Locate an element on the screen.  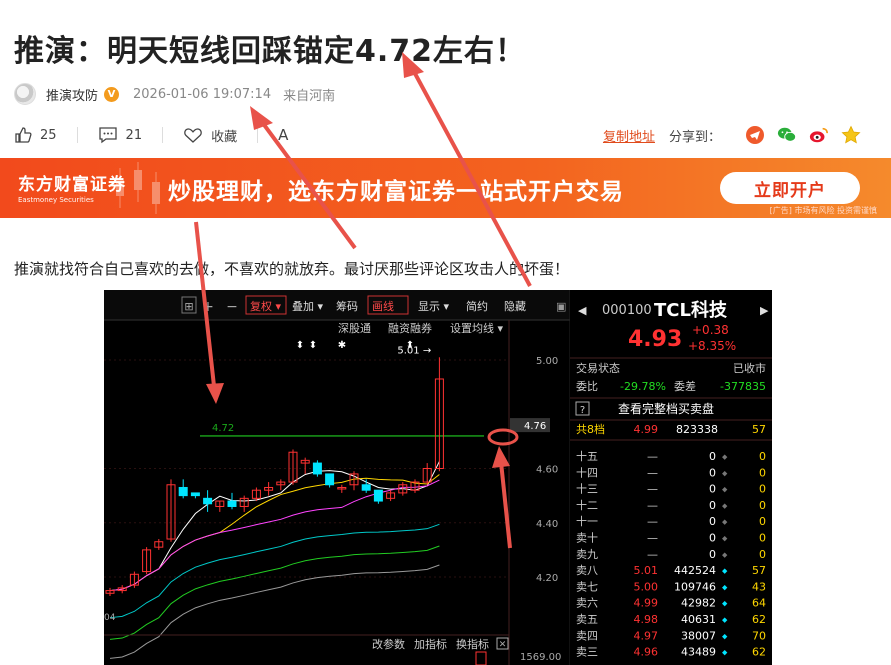
tier-price: 4.99 is located at coordinates (646, 429).